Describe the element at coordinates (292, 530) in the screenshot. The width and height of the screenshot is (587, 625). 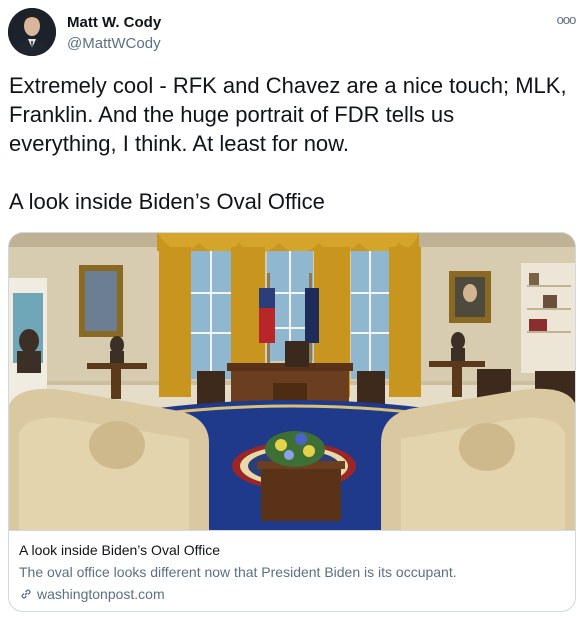
I see `card-divider` at that location.